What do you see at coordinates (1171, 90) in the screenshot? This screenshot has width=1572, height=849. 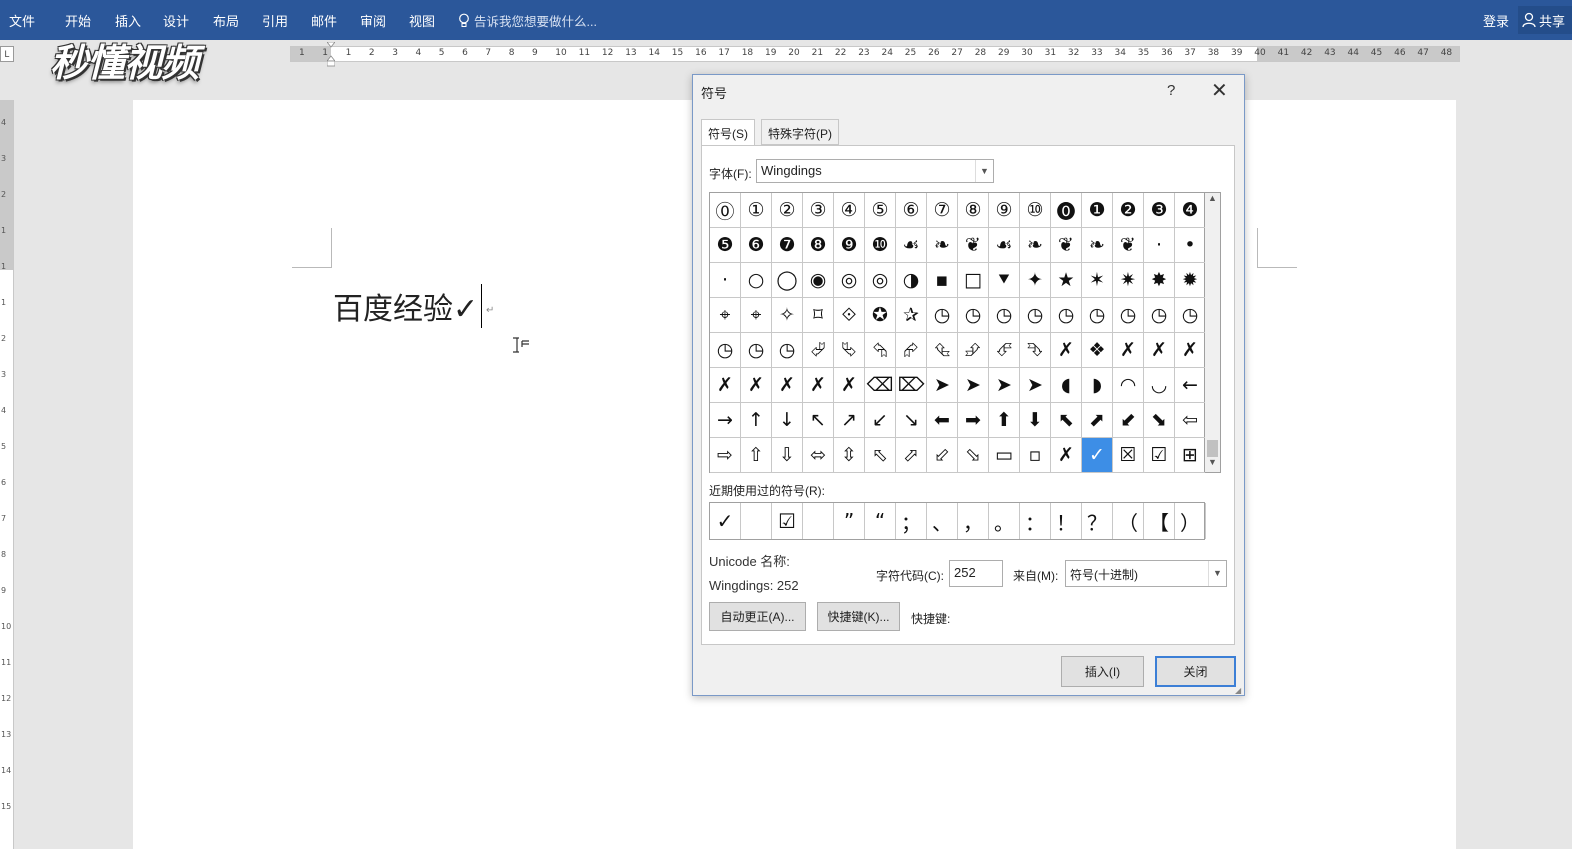 I see `help-icon: ?` at bounding box center [1171, 90].